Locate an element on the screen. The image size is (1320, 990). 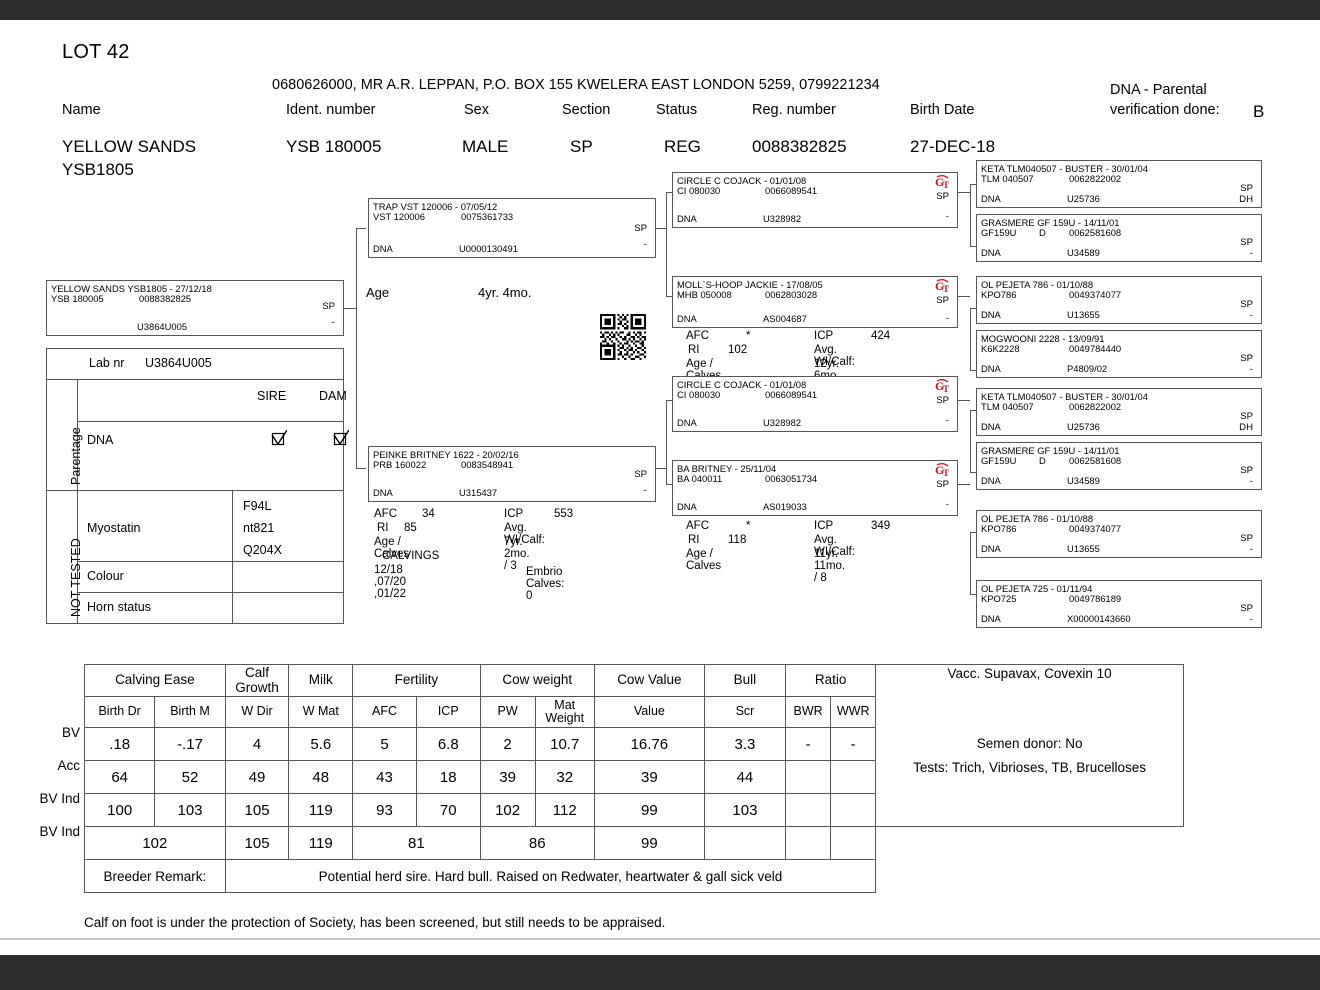
row-label-myostatin: Myostatin is located at coordinates (114, 528).